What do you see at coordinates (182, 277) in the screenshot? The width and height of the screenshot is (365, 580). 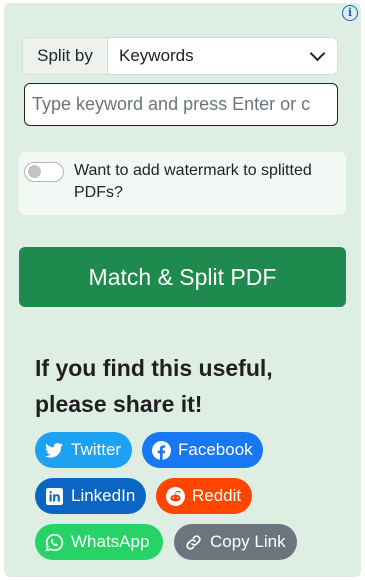 I see `match-split-button: Match & Split PDF` at bounding box center [182, 277].